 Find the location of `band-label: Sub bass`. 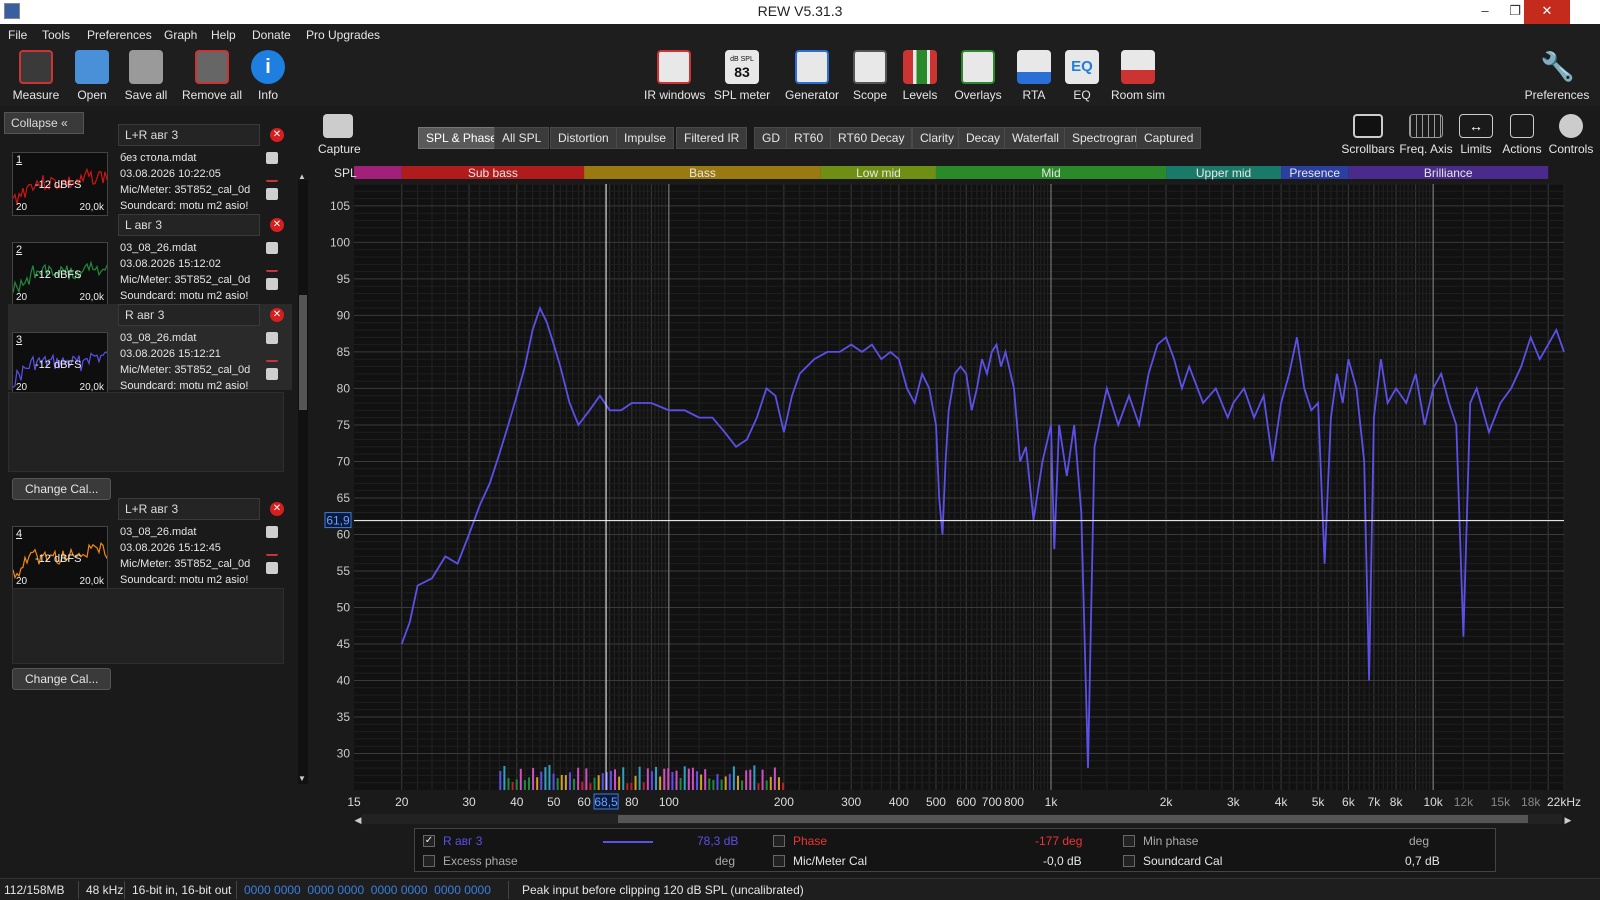

band-label: Sub bass is located at coordinates (493, 173).